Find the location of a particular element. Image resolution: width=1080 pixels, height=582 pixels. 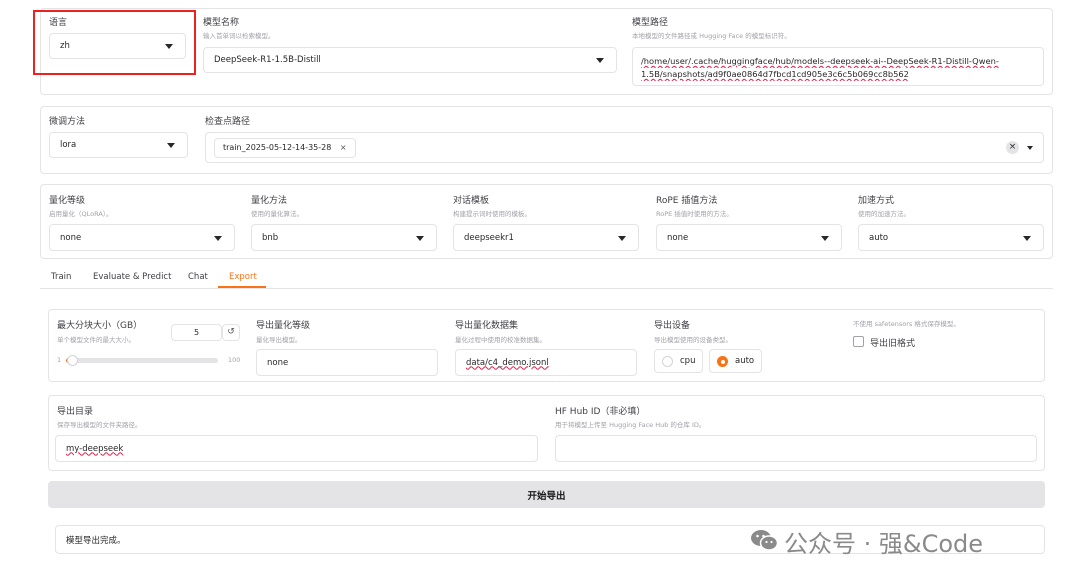

export-quant-bit-label: 导出量化等级 is located at coordinates (283, 326).